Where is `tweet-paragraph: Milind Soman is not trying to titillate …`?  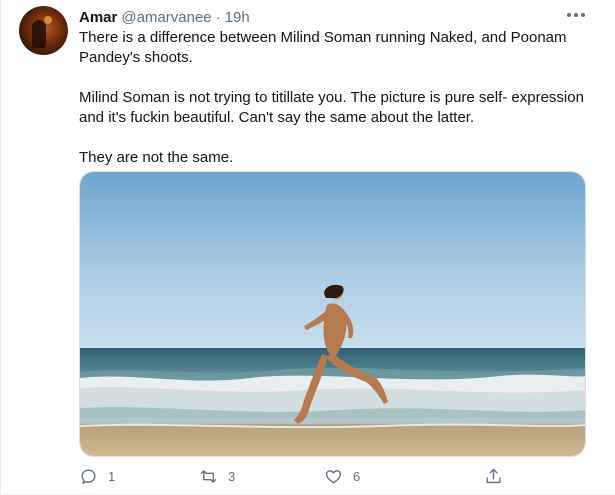
tweet-paragraph: Milind Soman is not trying to titillate … is located at coordinates (331, 107).